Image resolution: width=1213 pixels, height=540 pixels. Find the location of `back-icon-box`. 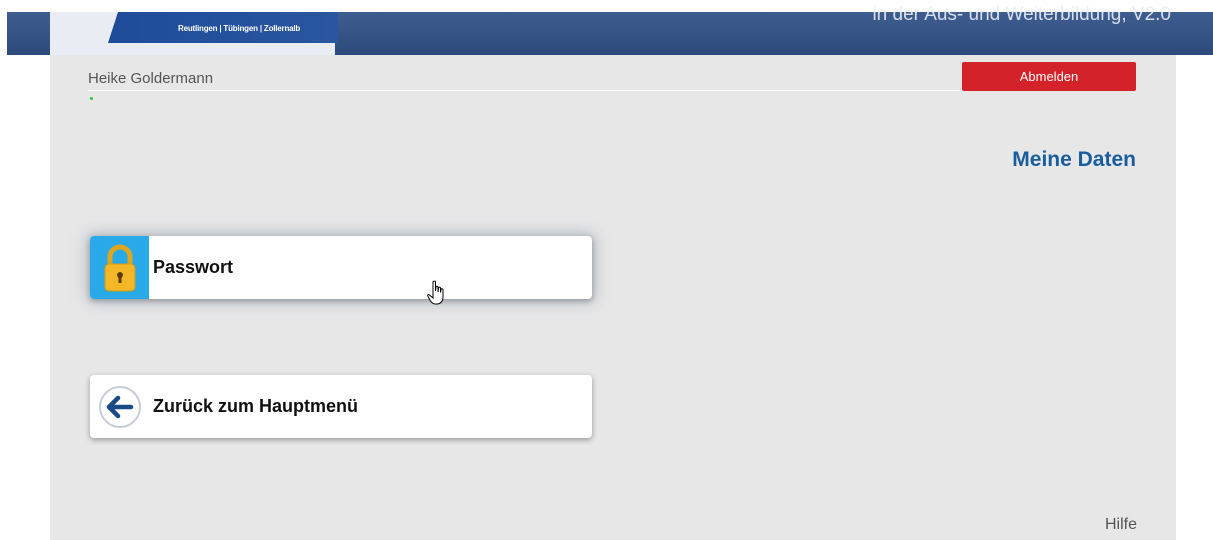

back-icon-box is located at coordinates (119, 406).